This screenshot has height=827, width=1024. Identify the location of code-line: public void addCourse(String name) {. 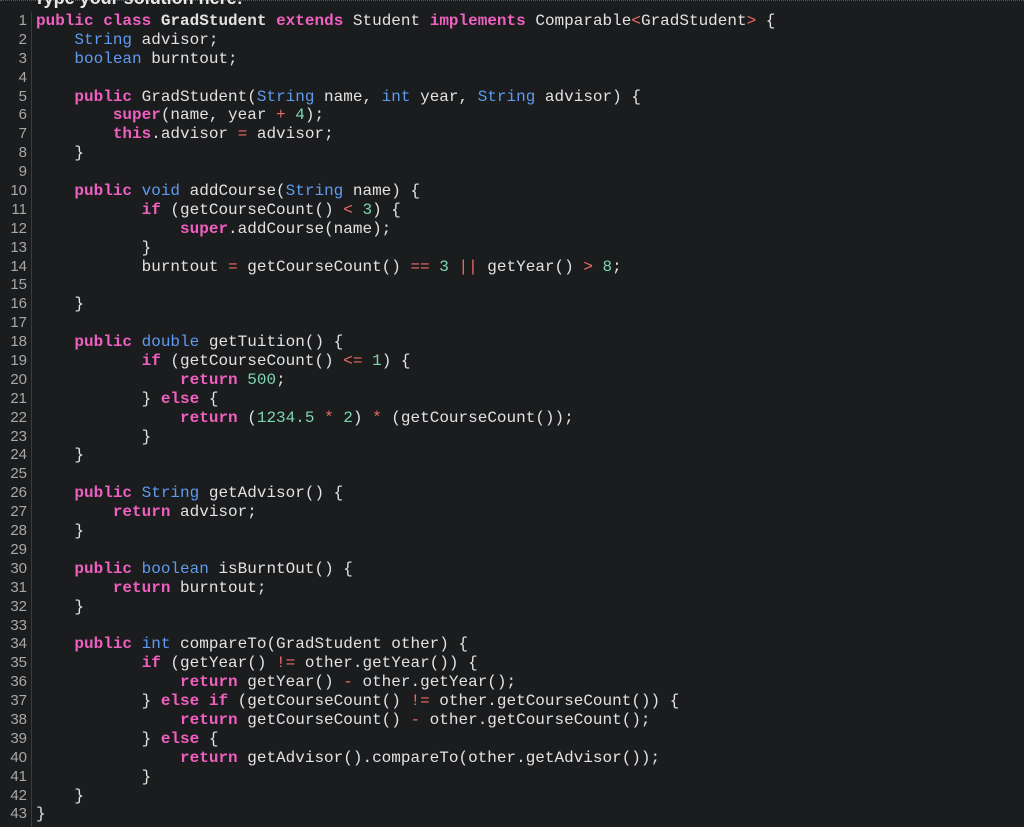
(530, 191).